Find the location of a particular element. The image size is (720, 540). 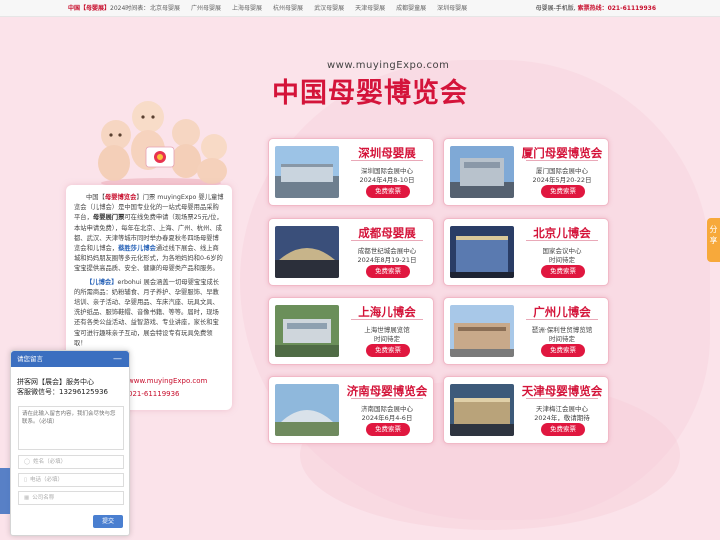

schedule-title: 中国【母婴展】2024时间表： is located at coordinates (108, 8).